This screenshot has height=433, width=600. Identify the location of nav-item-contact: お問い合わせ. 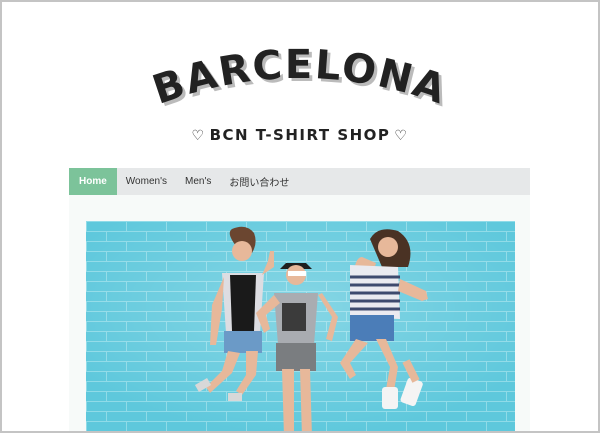
(259, 181).